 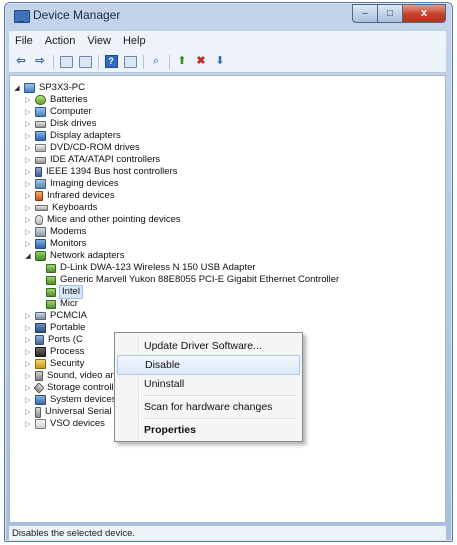 What do you see at coordinates (40, 244) in the screenshot?
I see `monitor-icon` at bounding box center [40, 244].